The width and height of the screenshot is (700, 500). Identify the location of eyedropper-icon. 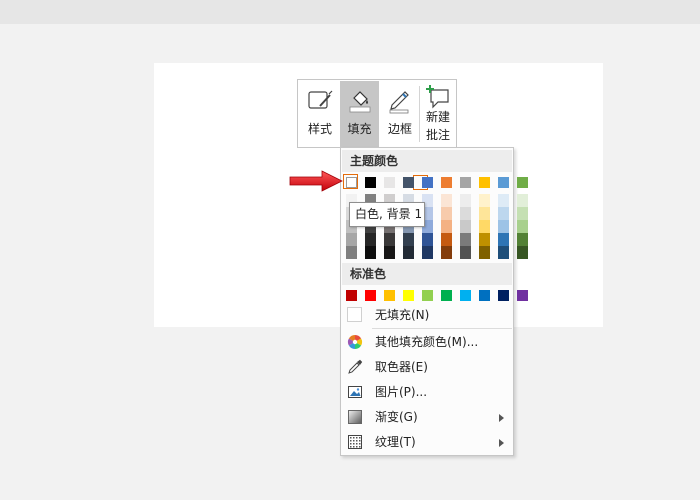
(355, 366).